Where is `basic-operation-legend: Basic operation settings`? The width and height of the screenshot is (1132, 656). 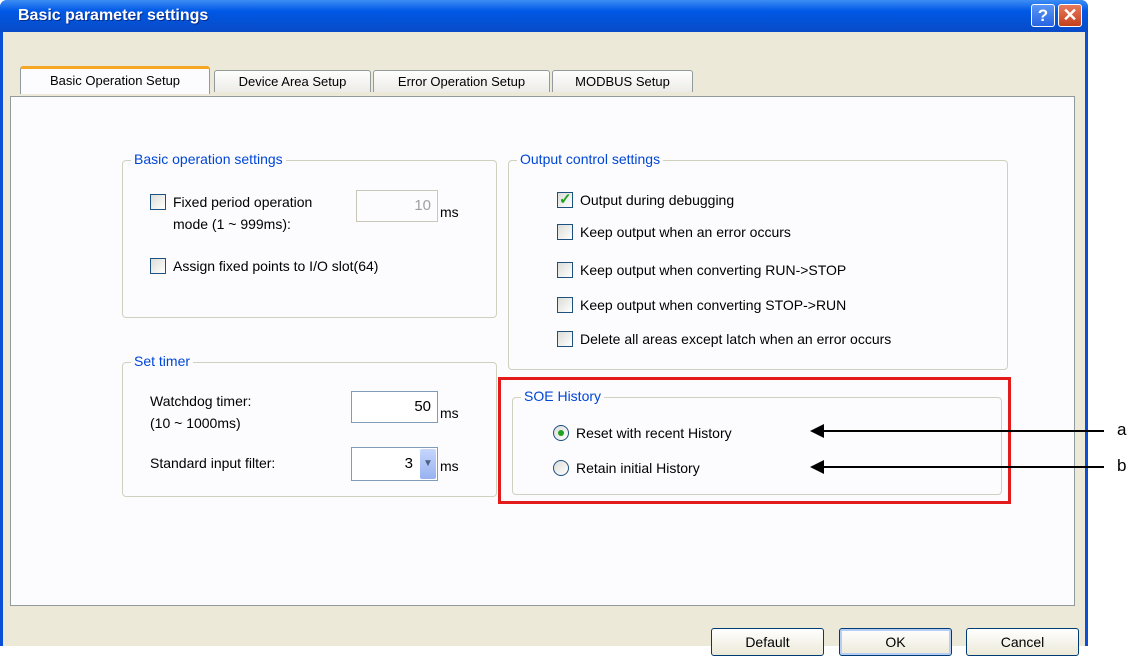
basic-operation-legend: Basic operation settings is located at coordinates (208, 159).